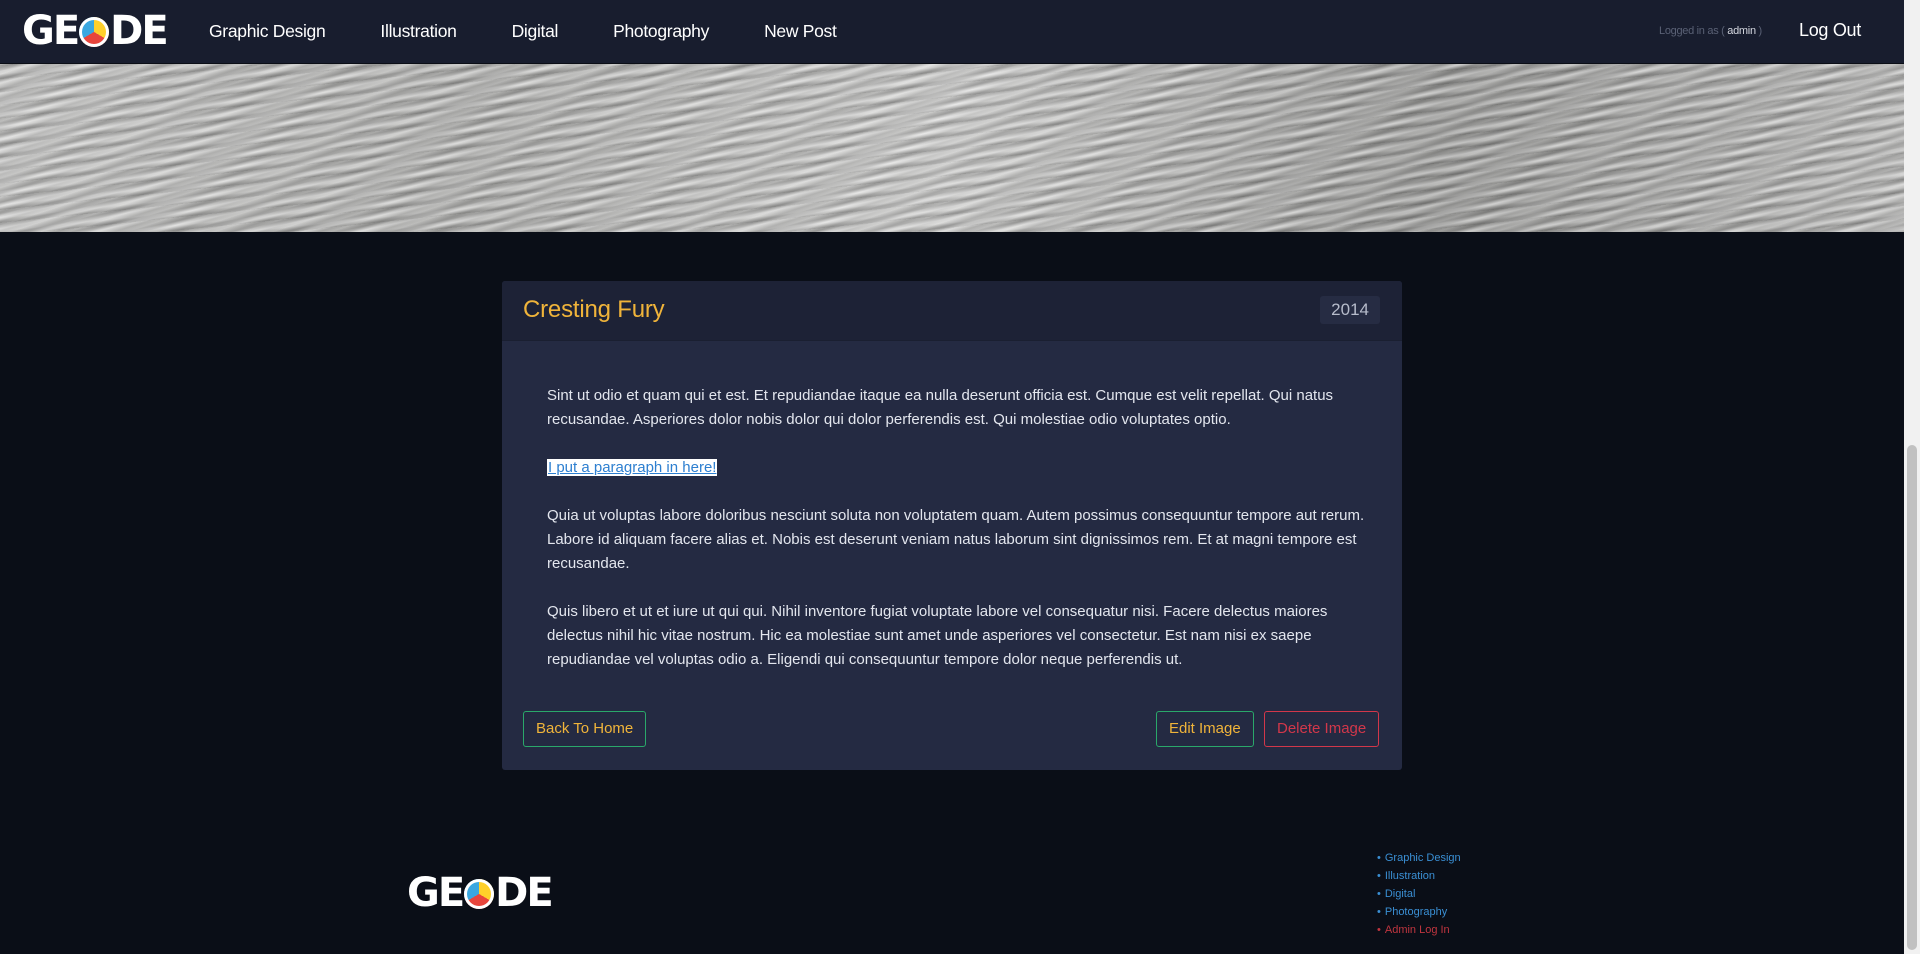  I want to click on footer-logo-o-icon, so click(479, 894).